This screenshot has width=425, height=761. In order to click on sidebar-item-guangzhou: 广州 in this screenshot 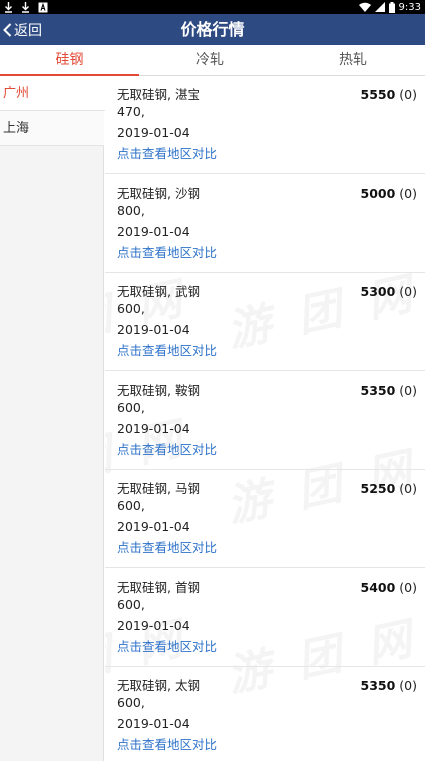, I will do `click(52, 93)`.